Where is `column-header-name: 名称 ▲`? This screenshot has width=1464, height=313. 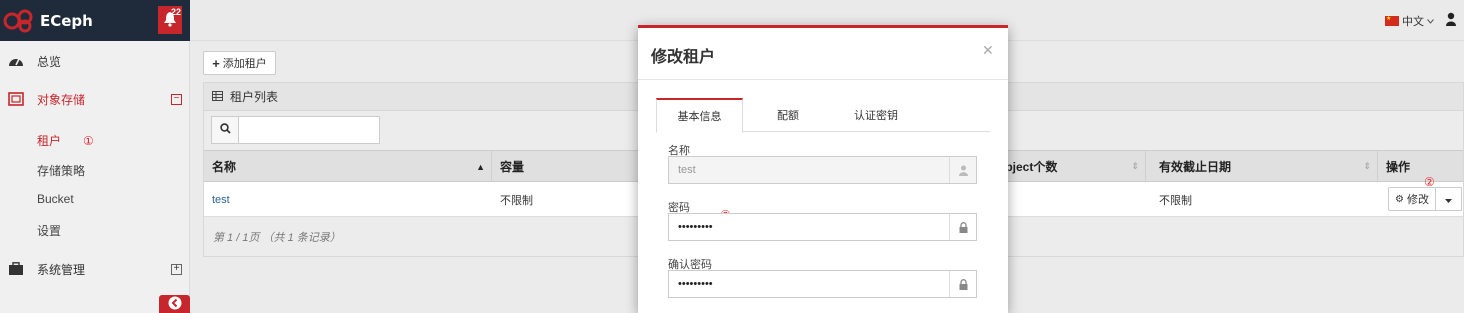 column-header-name: 名称 ▲ is located at coordinates (348, 166).